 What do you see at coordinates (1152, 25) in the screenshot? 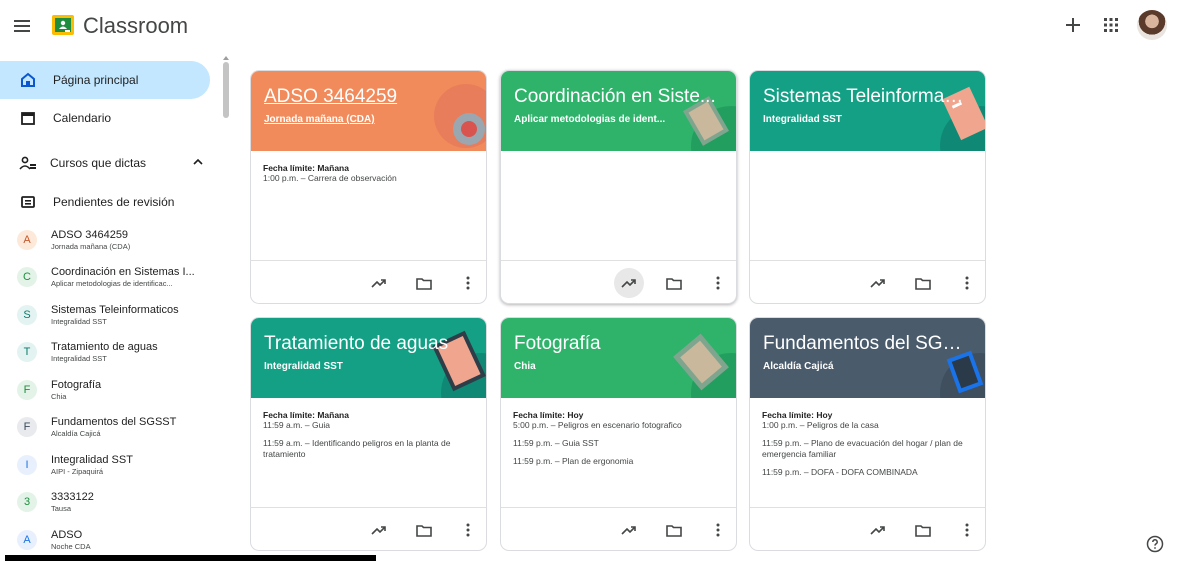
I see `account-avatar` at bounding box center [1152, 25].